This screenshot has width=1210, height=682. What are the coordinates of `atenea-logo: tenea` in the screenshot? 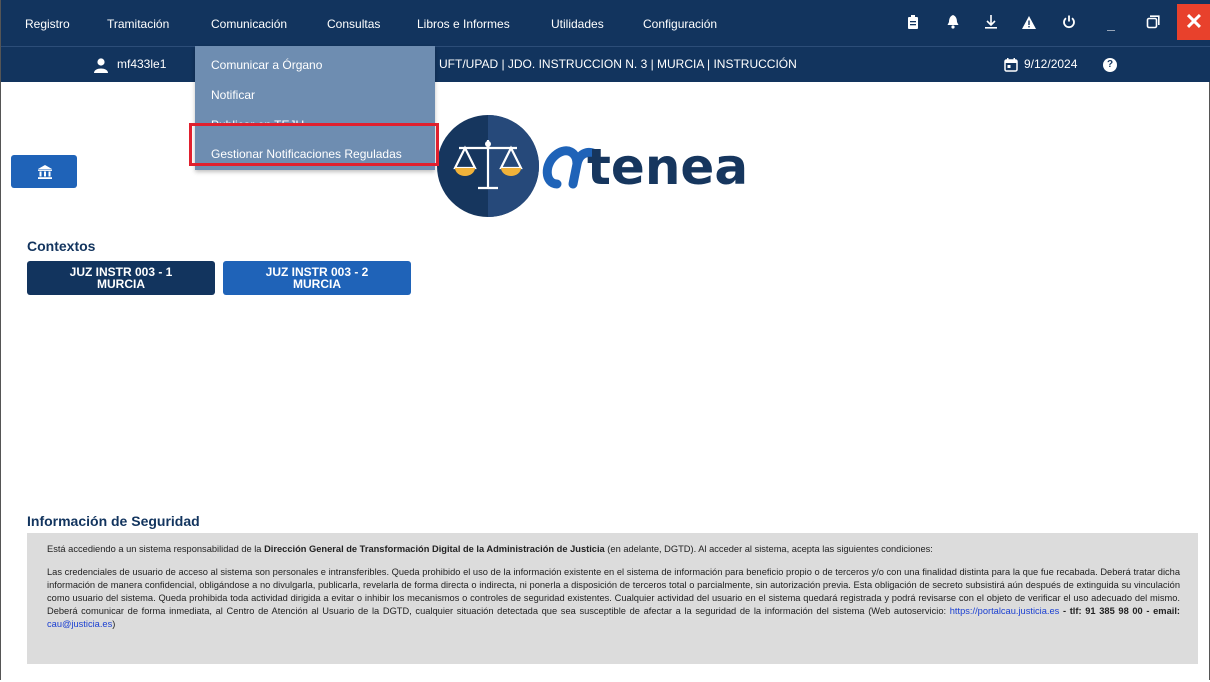 It's located at (617, 166).